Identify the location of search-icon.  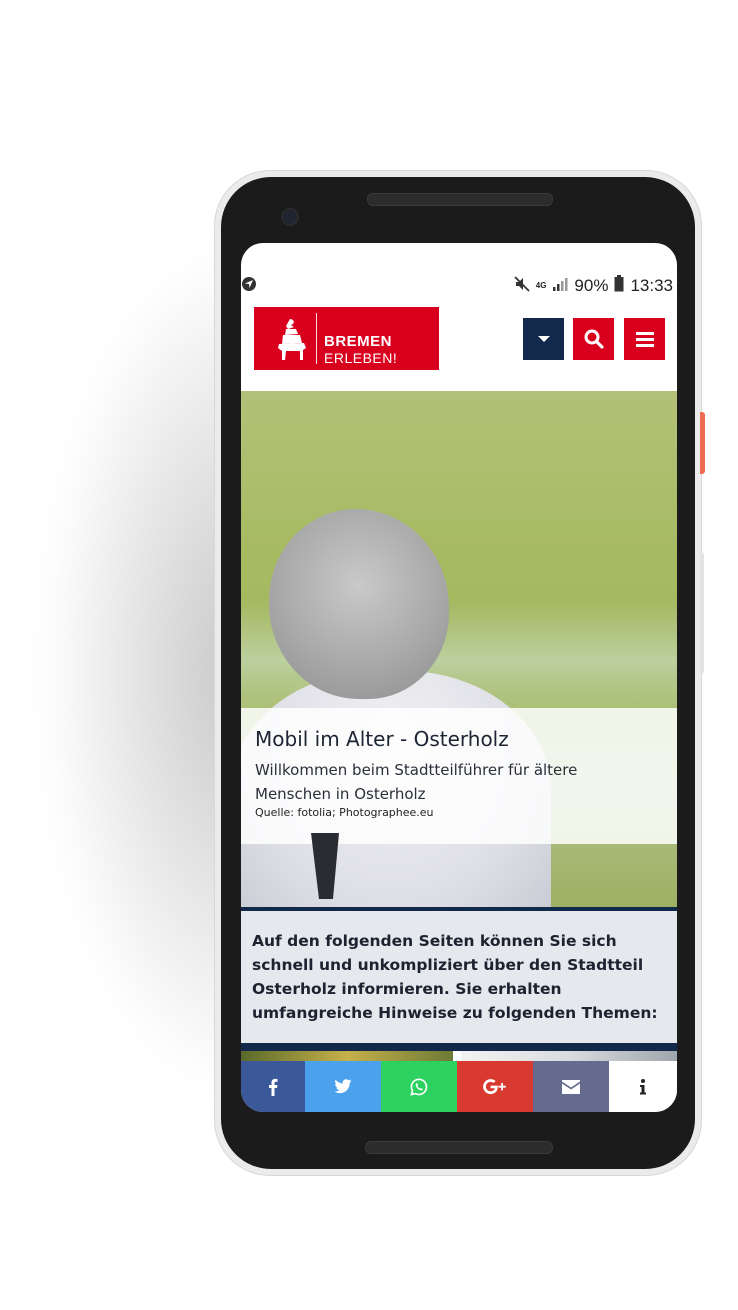
(594, 339).